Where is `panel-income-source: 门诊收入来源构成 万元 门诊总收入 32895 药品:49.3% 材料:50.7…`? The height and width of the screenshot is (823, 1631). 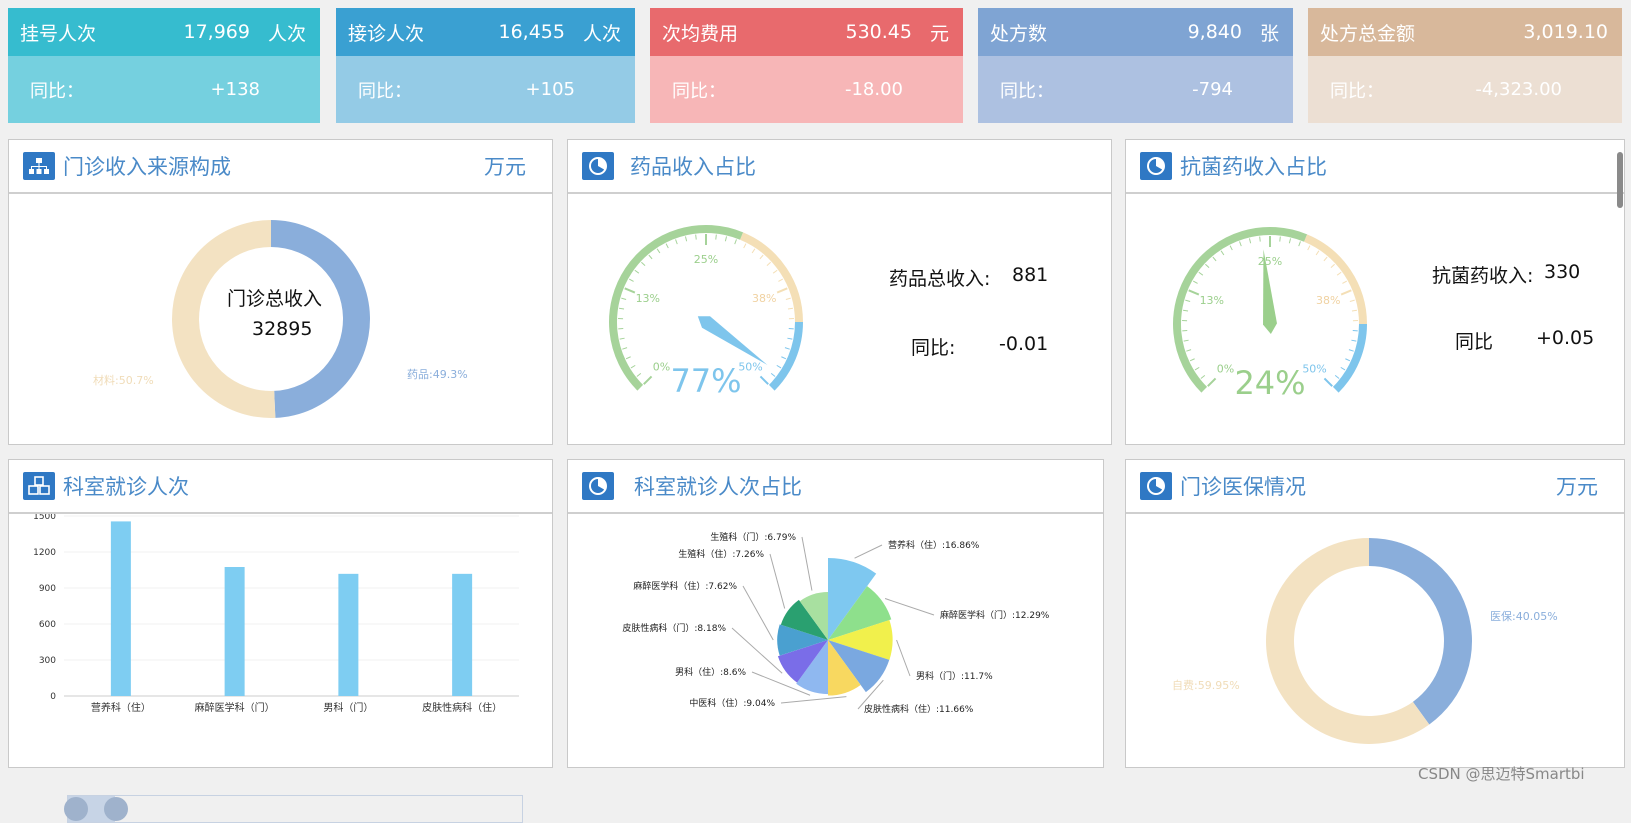 panel-income-source: 门诊收入来源构成 万元 门诊总收入 32895 药品:49.3% 材料:50.7… is located at coordinates (280, 292).